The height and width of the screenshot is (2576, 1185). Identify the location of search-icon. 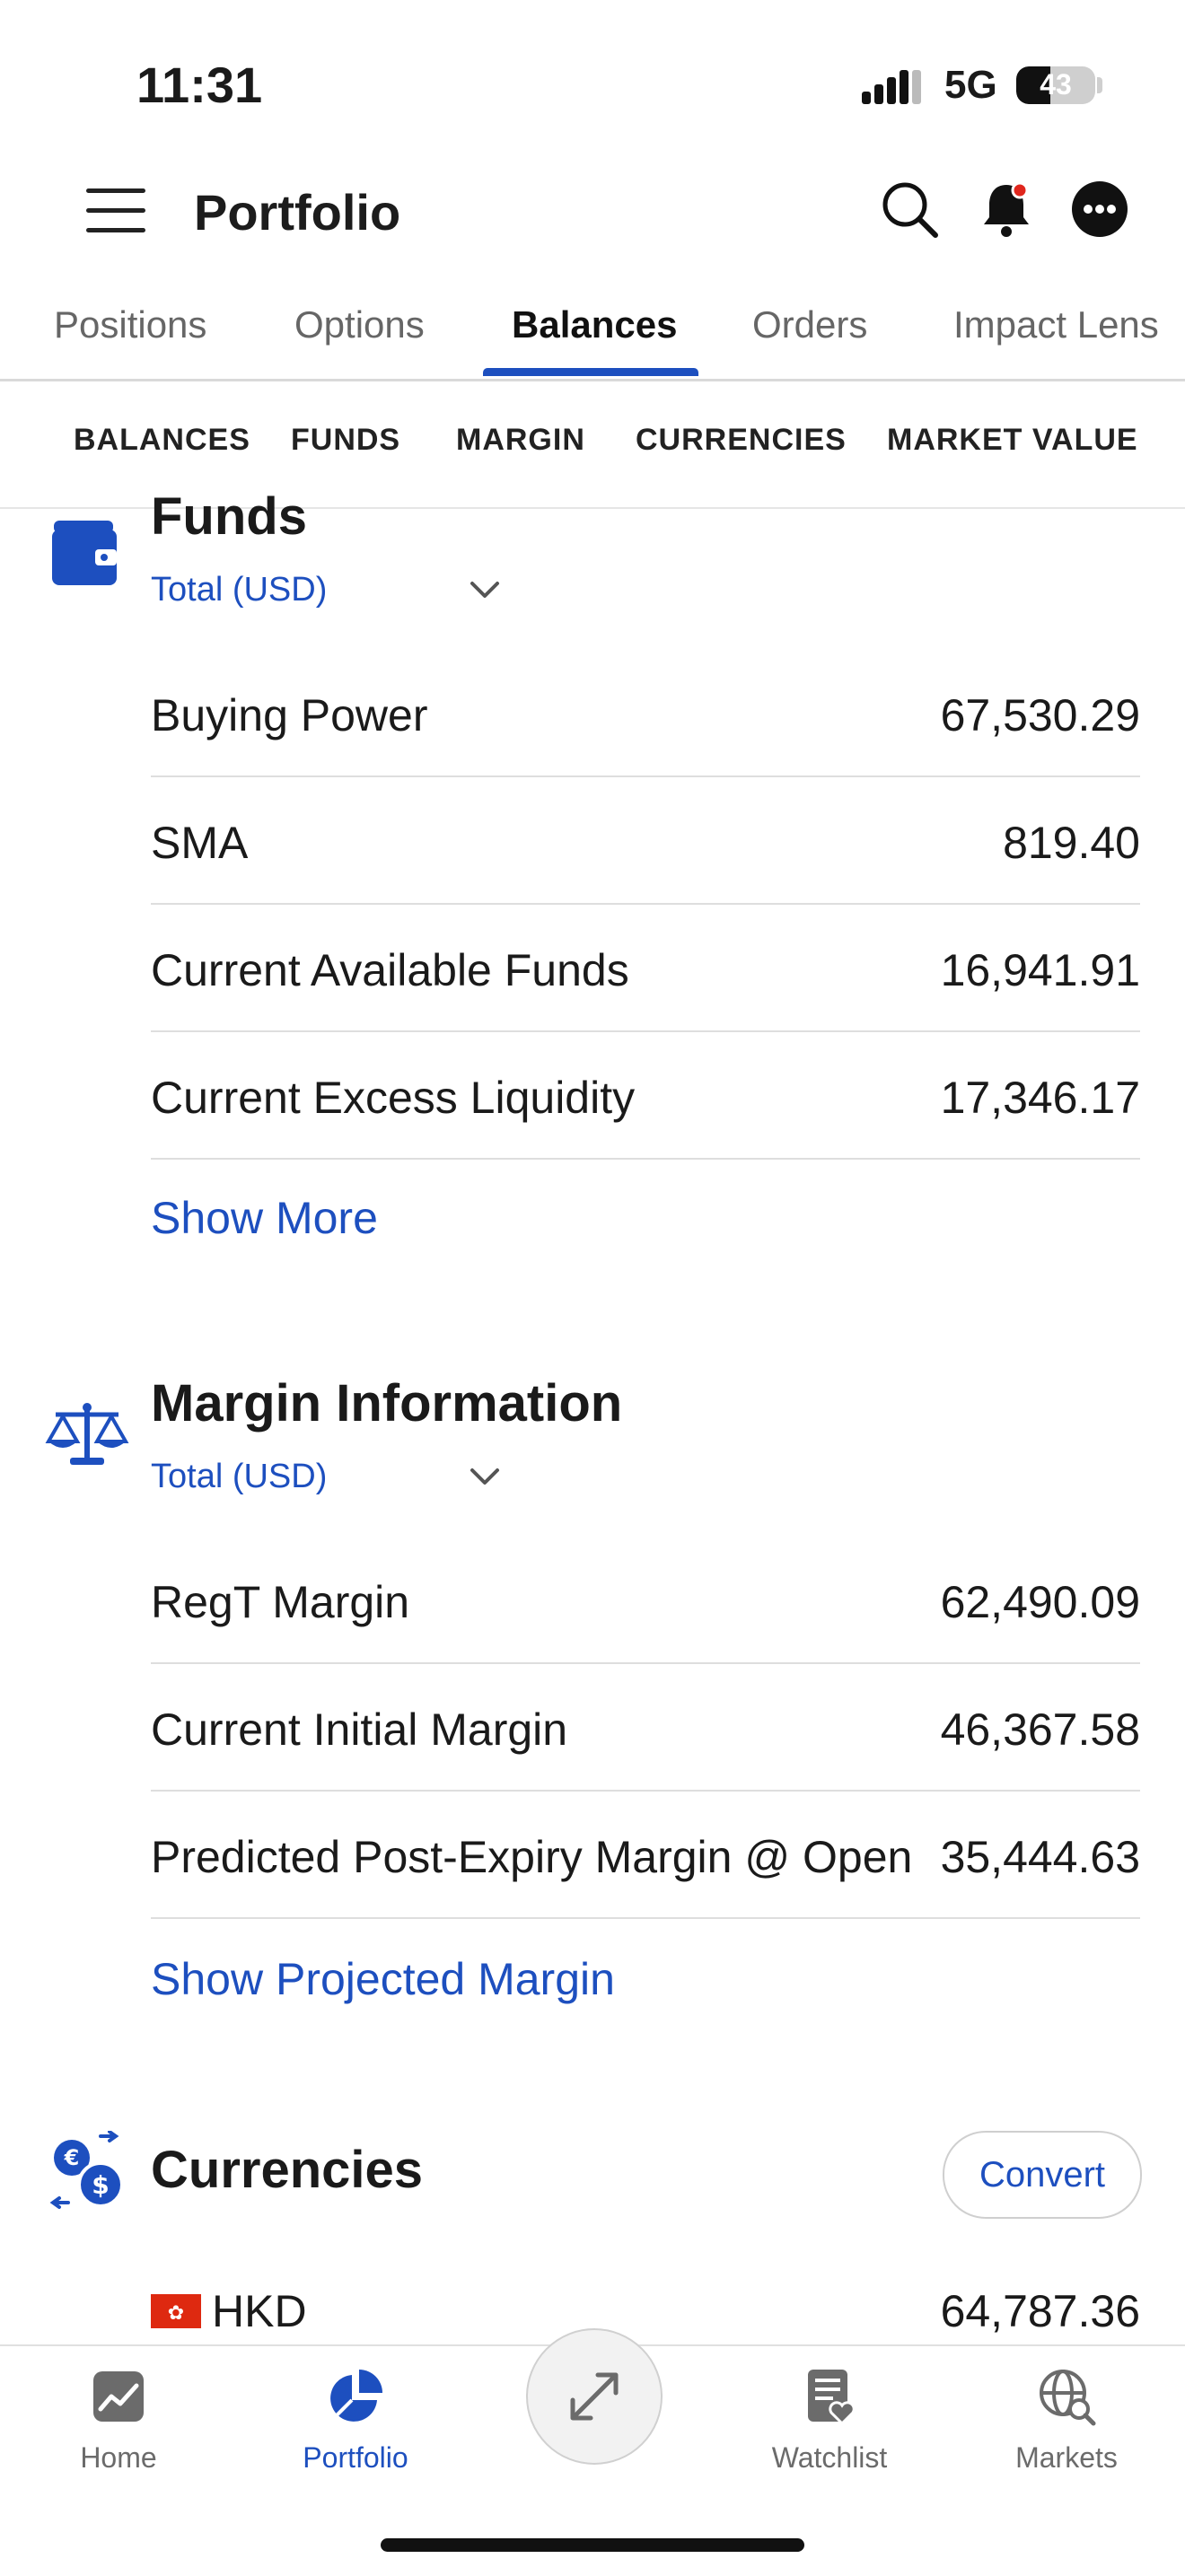
(909, 209).